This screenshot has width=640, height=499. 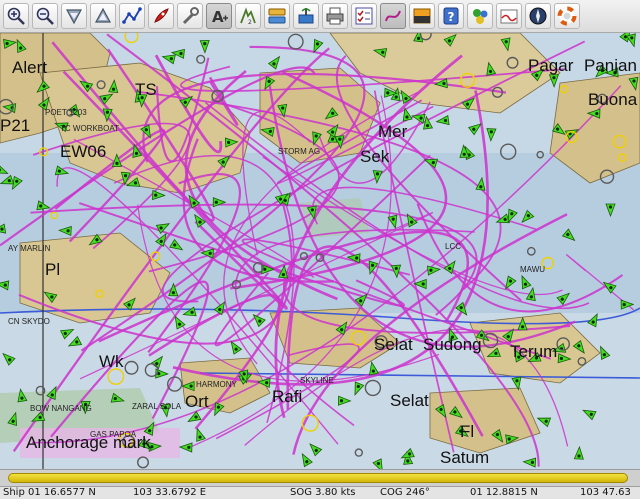 I want to click on svg-text: 2, so click(x=250, y=22).